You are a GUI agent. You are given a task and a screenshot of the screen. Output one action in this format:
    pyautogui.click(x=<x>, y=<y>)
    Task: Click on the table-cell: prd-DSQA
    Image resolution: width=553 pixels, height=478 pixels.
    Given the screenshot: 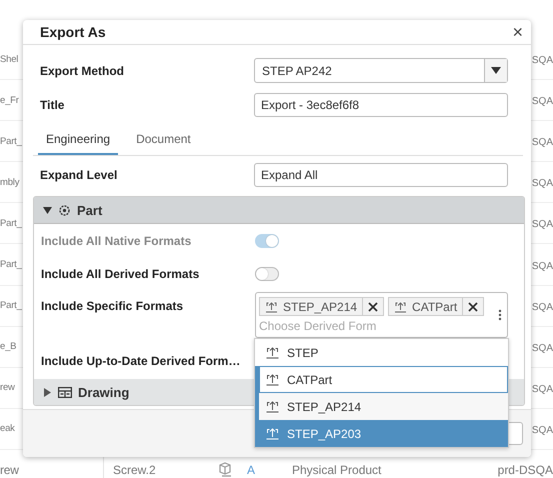 What is the action you would take?
    pyautogui.click(x=525, y=470)
    